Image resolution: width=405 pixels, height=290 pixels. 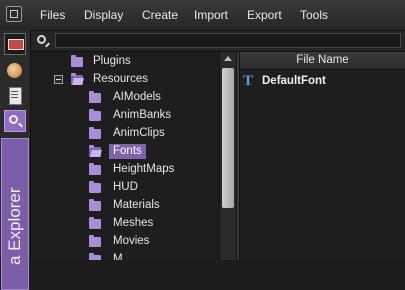 What do you see at coordinates (228, 59) in the screenshot?
I see `scroll-up-arrow-icon` at bounding box center [228, 59].